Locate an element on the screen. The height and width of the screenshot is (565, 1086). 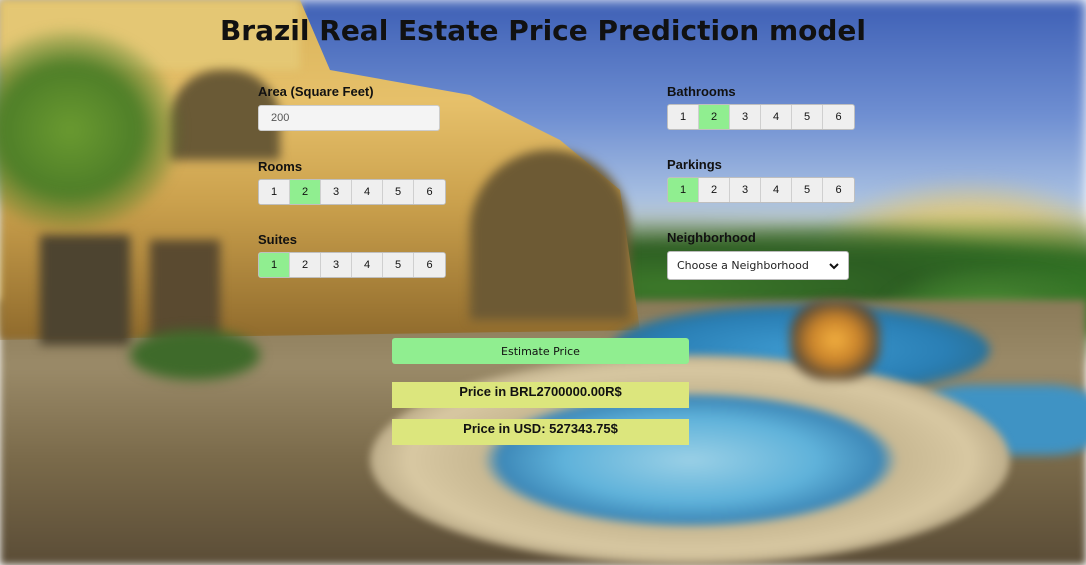
parkings-option: 6 is located at coordinates (838, 190).